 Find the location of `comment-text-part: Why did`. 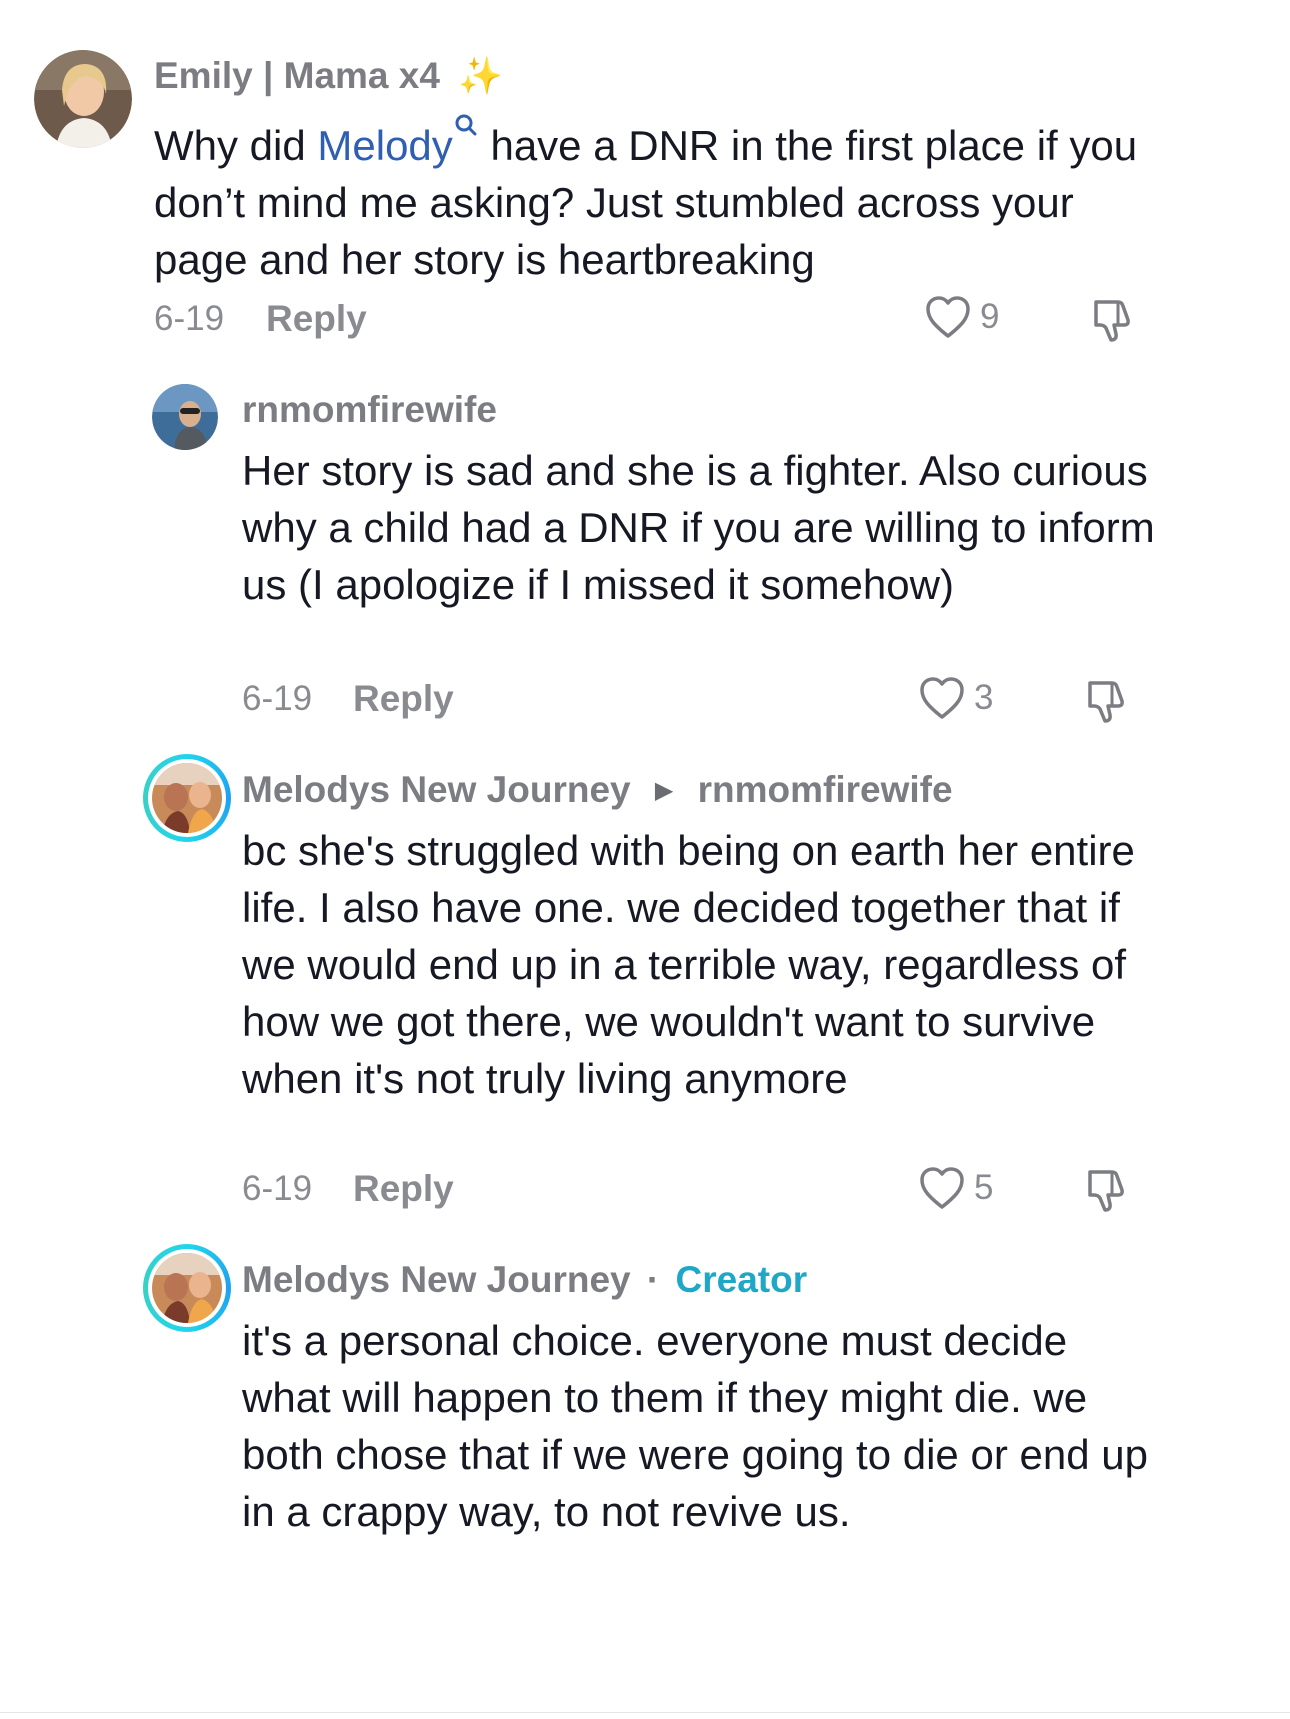

comment-text-part: Why did is located at coordinates (236, 145).